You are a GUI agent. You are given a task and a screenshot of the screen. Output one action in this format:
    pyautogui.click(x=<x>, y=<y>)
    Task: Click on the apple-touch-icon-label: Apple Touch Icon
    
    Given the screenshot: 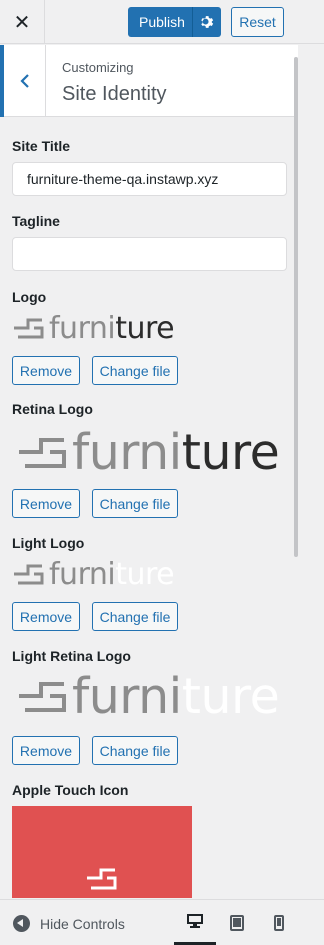 What is the action you would take?
    pyautogui.click(x=70, y=790)
    